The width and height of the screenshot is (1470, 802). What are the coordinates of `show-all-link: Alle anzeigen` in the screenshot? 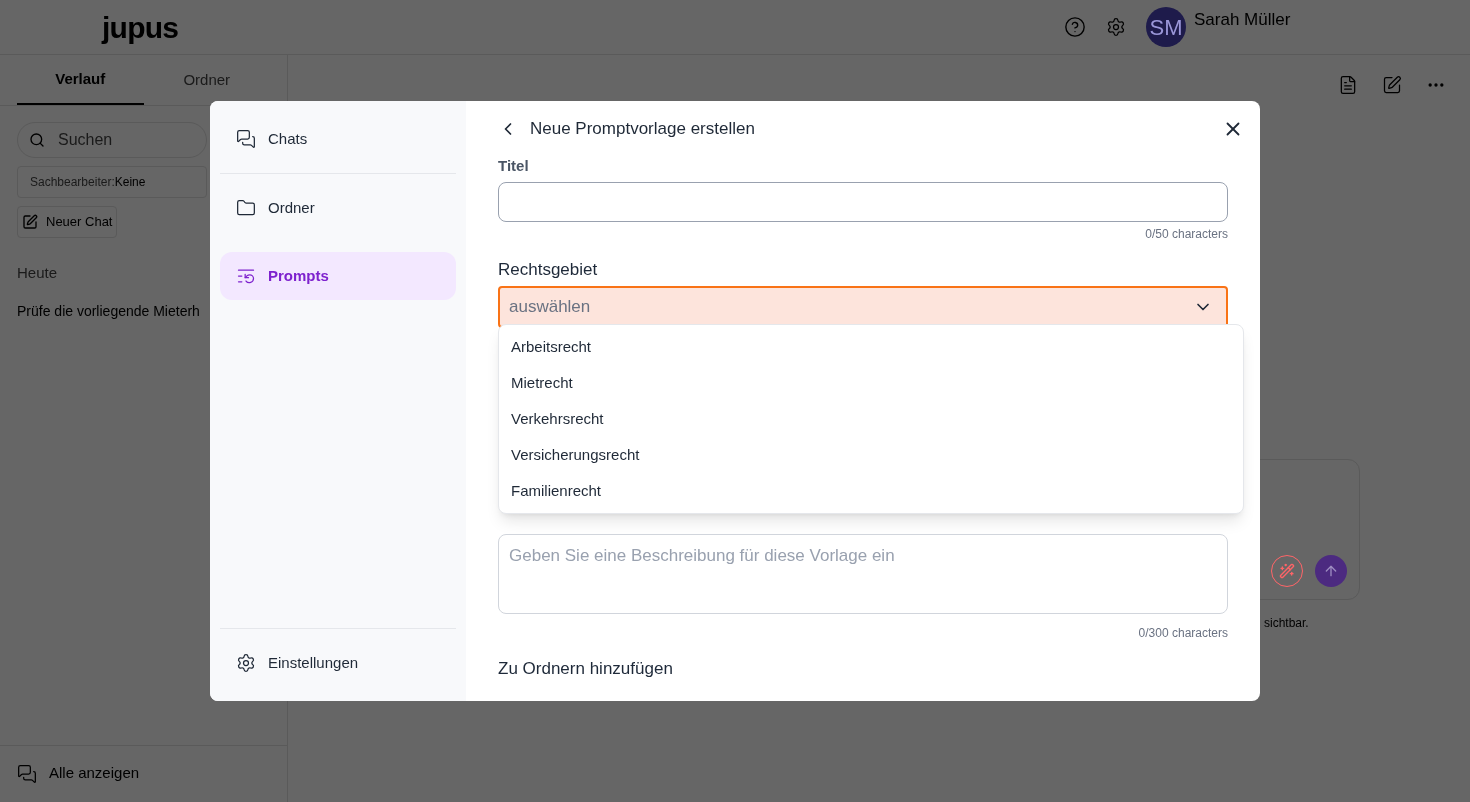 It's located at (94, 773).